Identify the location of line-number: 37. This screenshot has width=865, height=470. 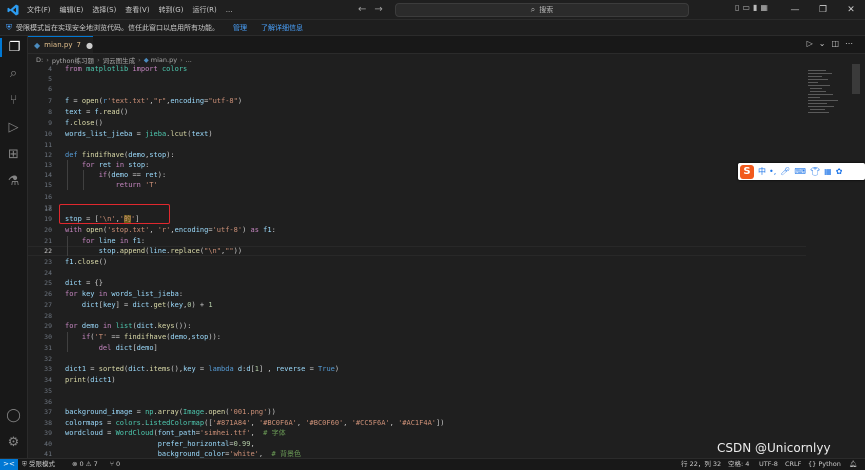
(48, 412).